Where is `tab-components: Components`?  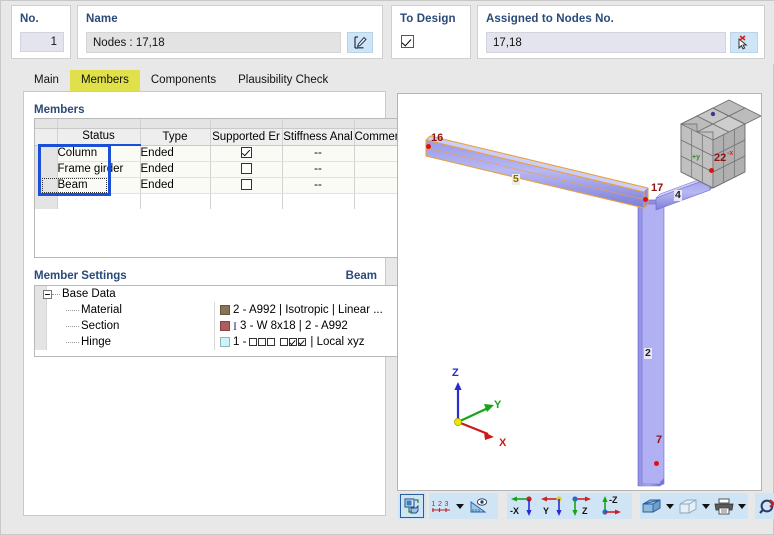 tab-components: Components is located at coordinates (183, 80).